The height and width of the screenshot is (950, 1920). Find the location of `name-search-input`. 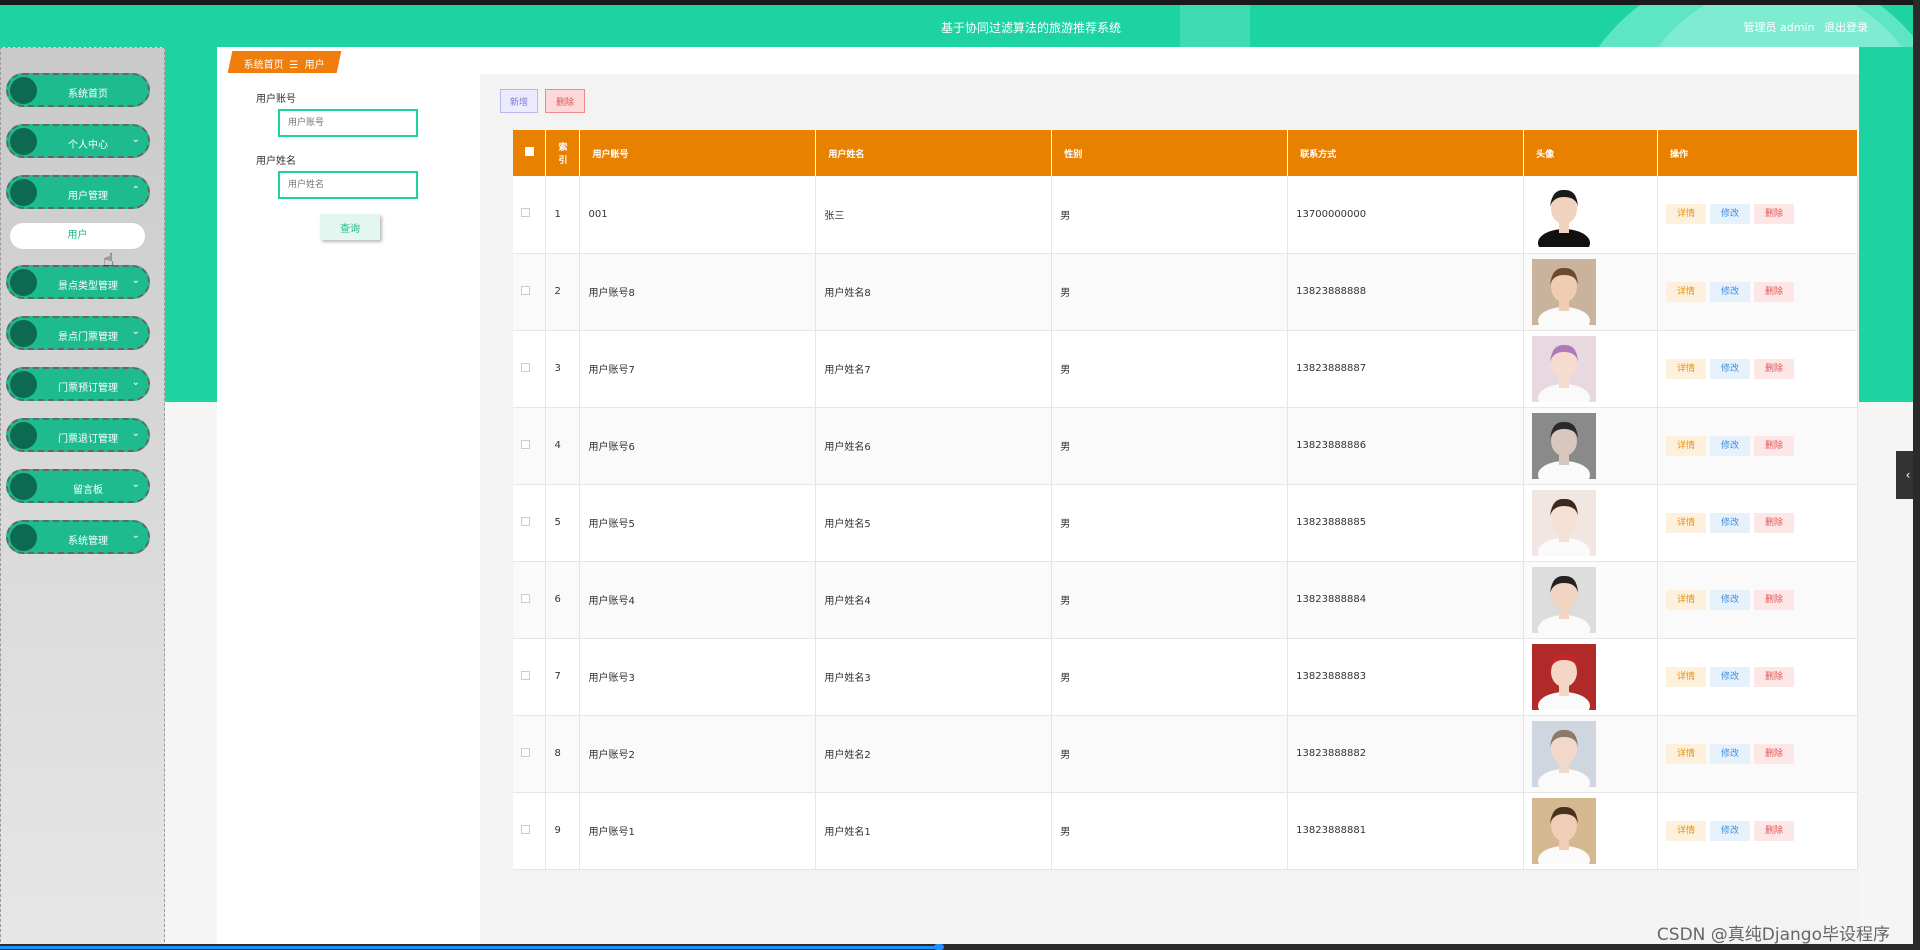

name-search-input is located at coordinates (348, 185).